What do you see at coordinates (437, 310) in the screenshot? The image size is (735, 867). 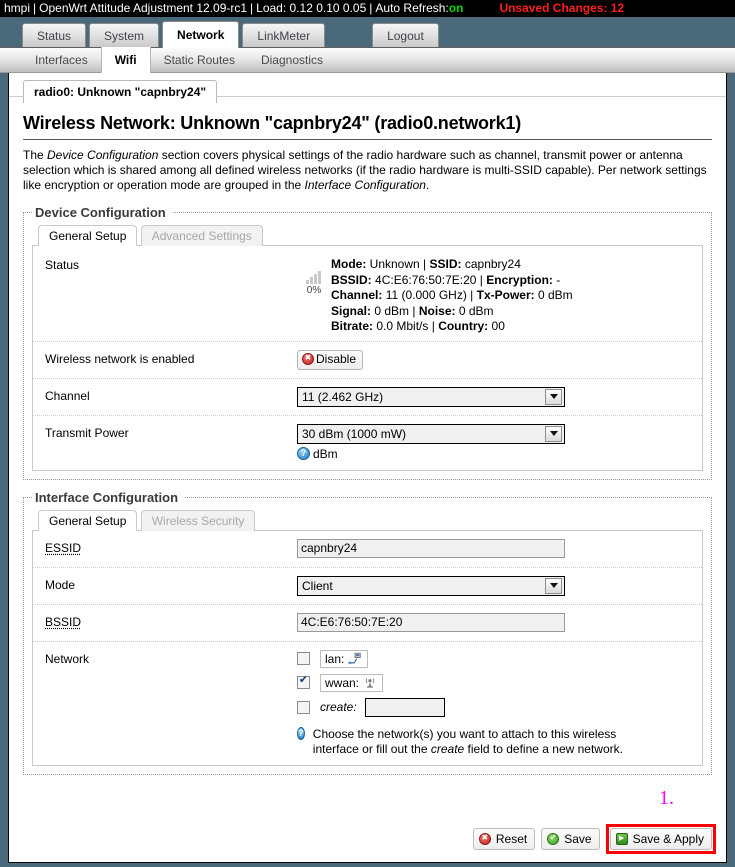 I see `status-key-noise: Noise:` at bounding box center [437, 310].